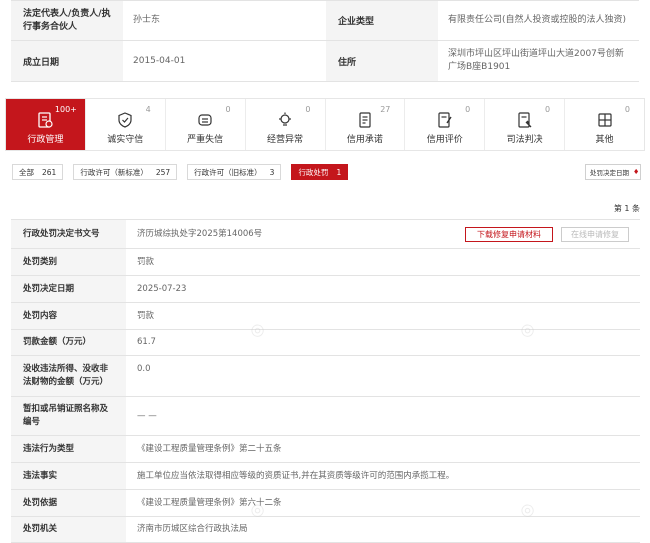 Image resolution: width=650 pixels, height=543 pixels. I want to click on filter-bar: 全部 261 行政许可（新标准） 257 行政许可（旧标准） 3 行政处罚 1, so click(185, 172).